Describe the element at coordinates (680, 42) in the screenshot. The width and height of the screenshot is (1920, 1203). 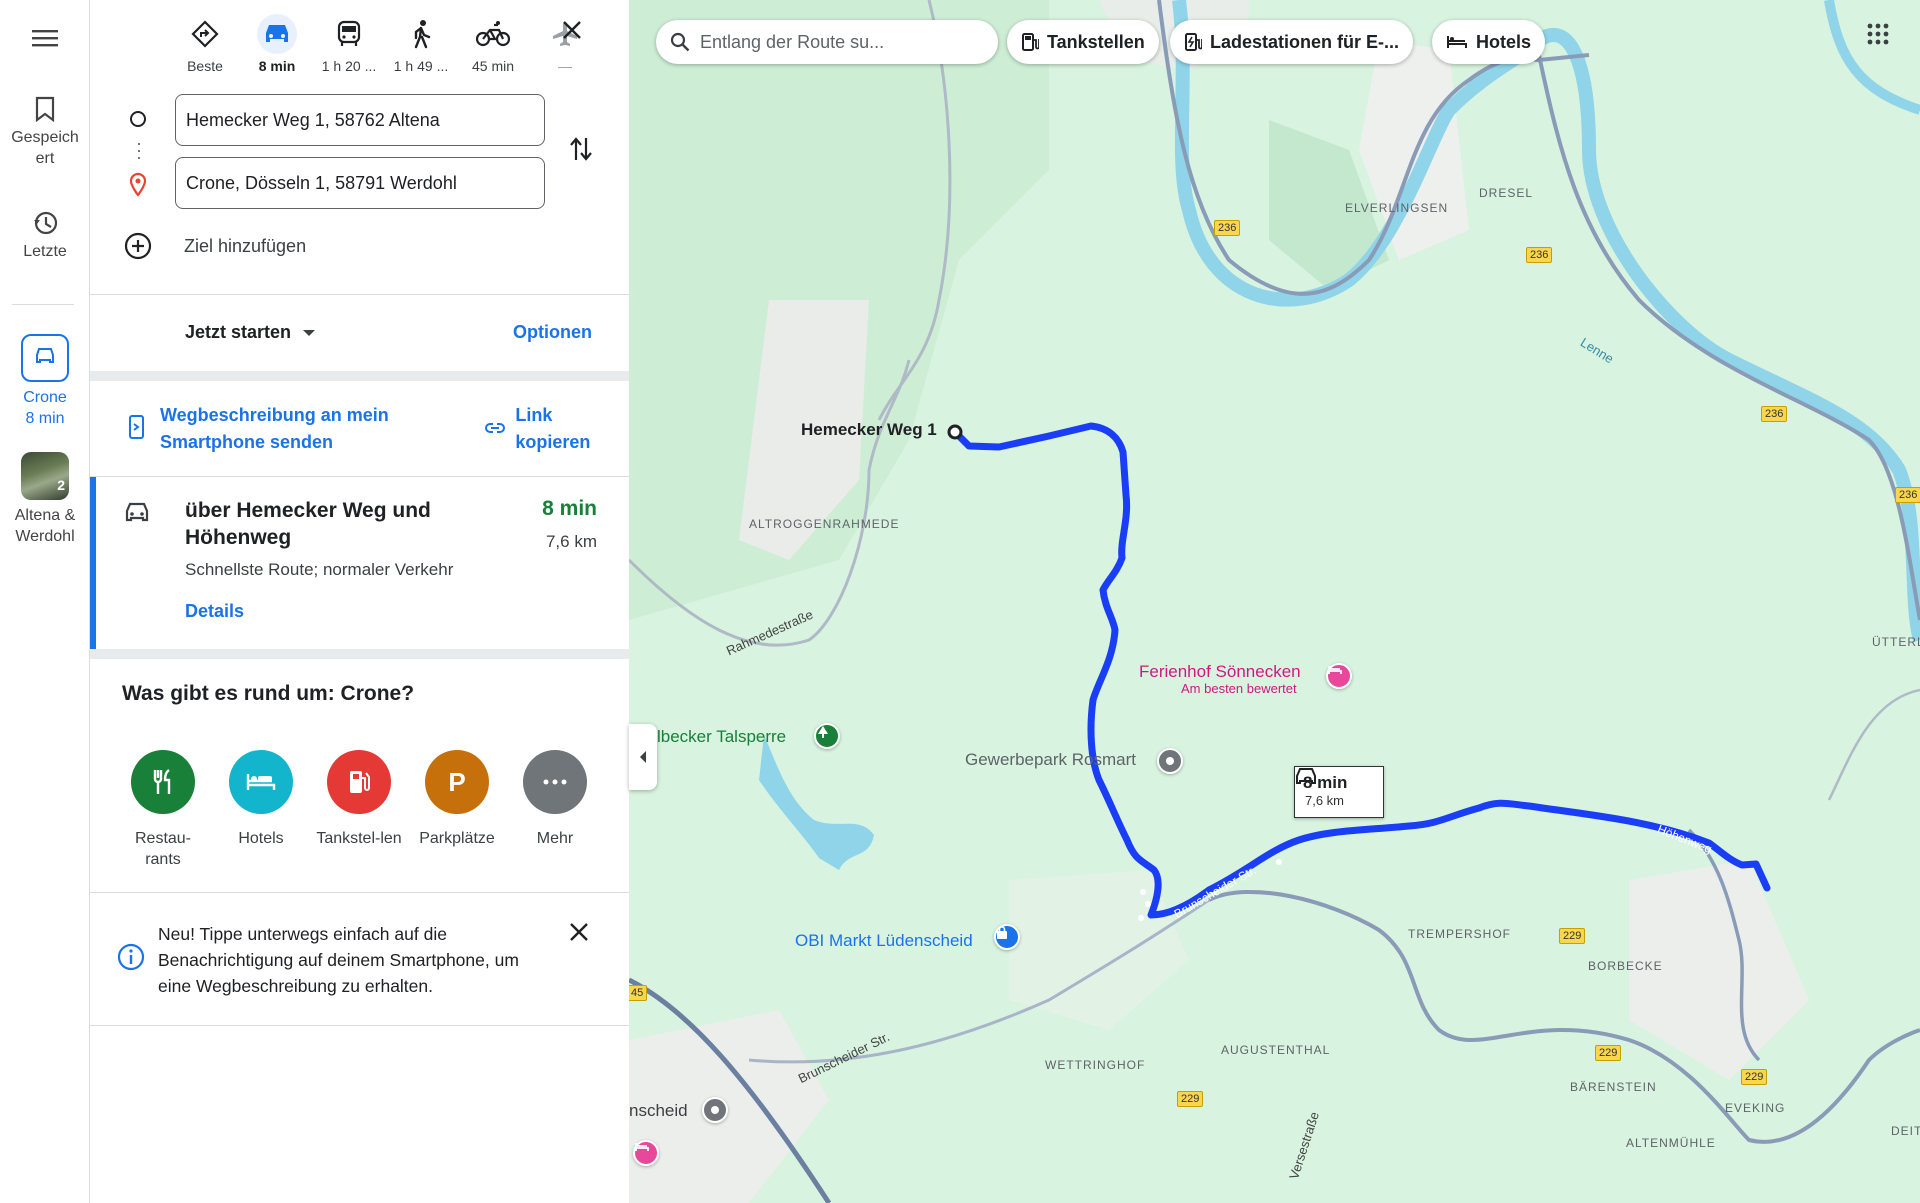
I see `search-icon` at that location.